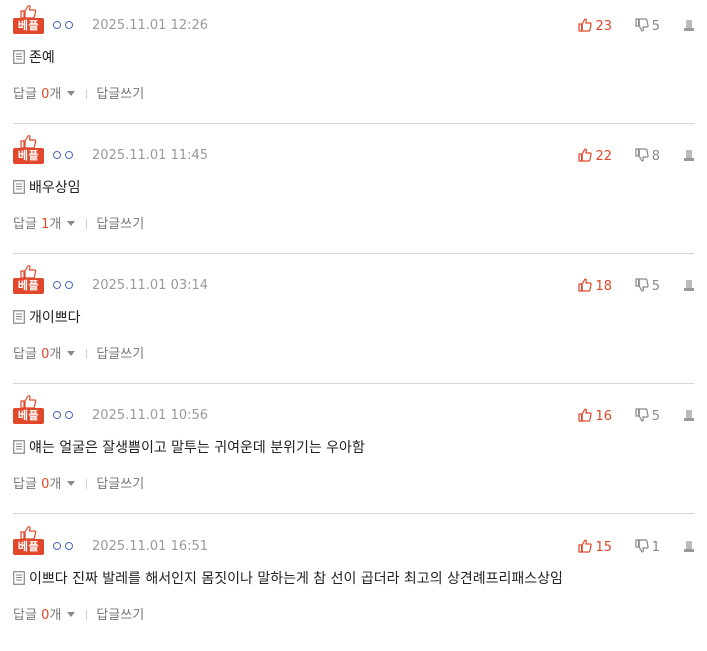  What do you see at coordinates (55, 318) in the screenshot?
I see `comment-text: 개이쁘다` at bounding box center [55, 318].